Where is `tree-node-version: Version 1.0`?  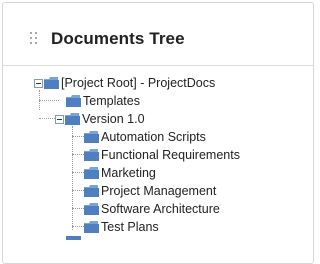 tree-node-version: Version 1.0 is located at coordinates (100, 119).